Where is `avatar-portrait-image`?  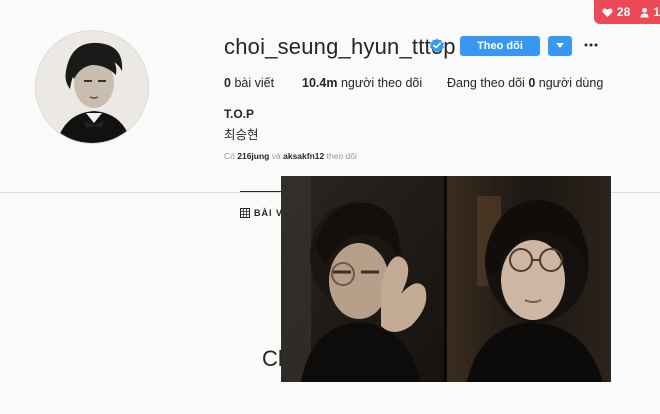 avatar-portrait-image is located at coordinates (92, 87).